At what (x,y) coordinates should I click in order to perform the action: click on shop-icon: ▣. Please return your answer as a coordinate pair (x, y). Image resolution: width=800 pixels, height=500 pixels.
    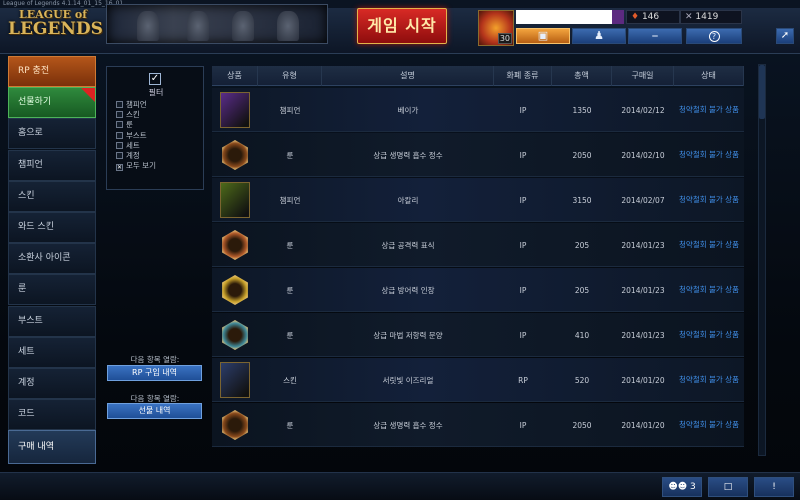
    Looking at the image, I should click on (543, 35).